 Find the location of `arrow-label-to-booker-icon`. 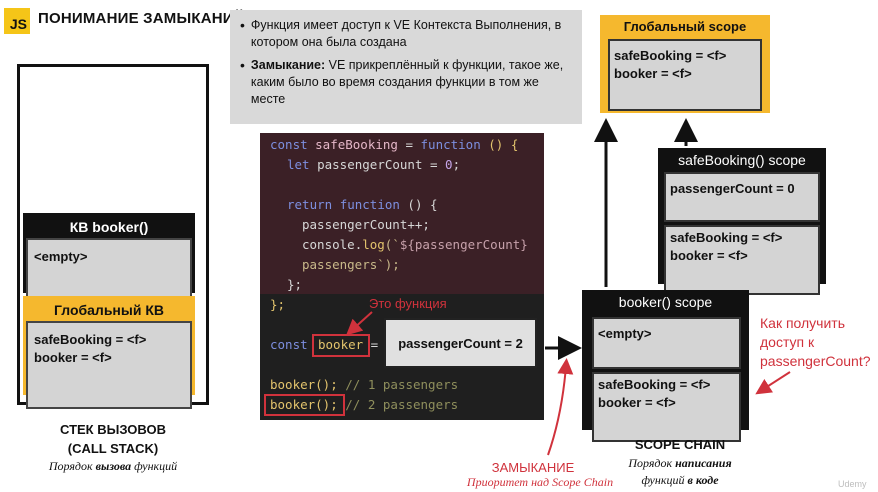

arrow-label-to-booker-icon is located at coordinates (359, 323).